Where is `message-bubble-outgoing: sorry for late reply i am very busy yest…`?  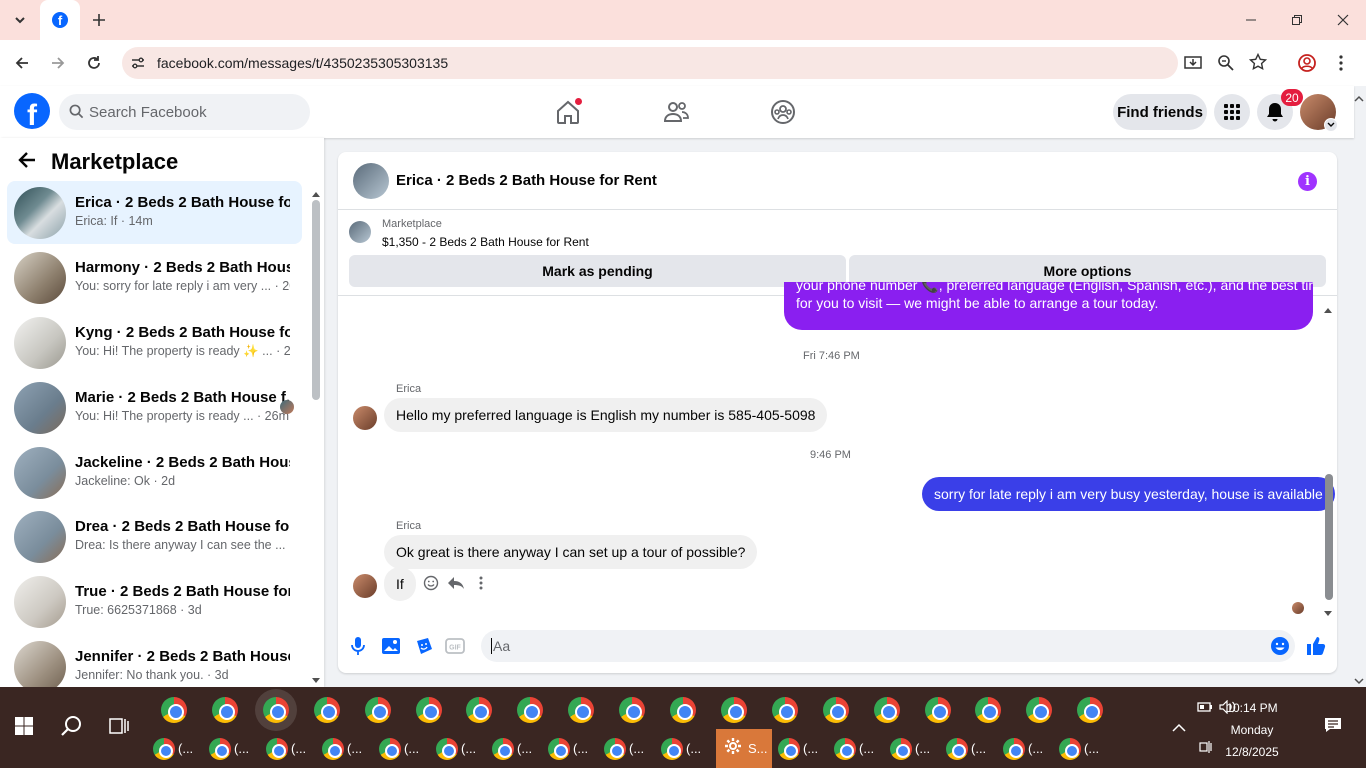
message-bubble-outgoing: sorry for late reply i am very busy yest… is located at coordinates (1128, 494).